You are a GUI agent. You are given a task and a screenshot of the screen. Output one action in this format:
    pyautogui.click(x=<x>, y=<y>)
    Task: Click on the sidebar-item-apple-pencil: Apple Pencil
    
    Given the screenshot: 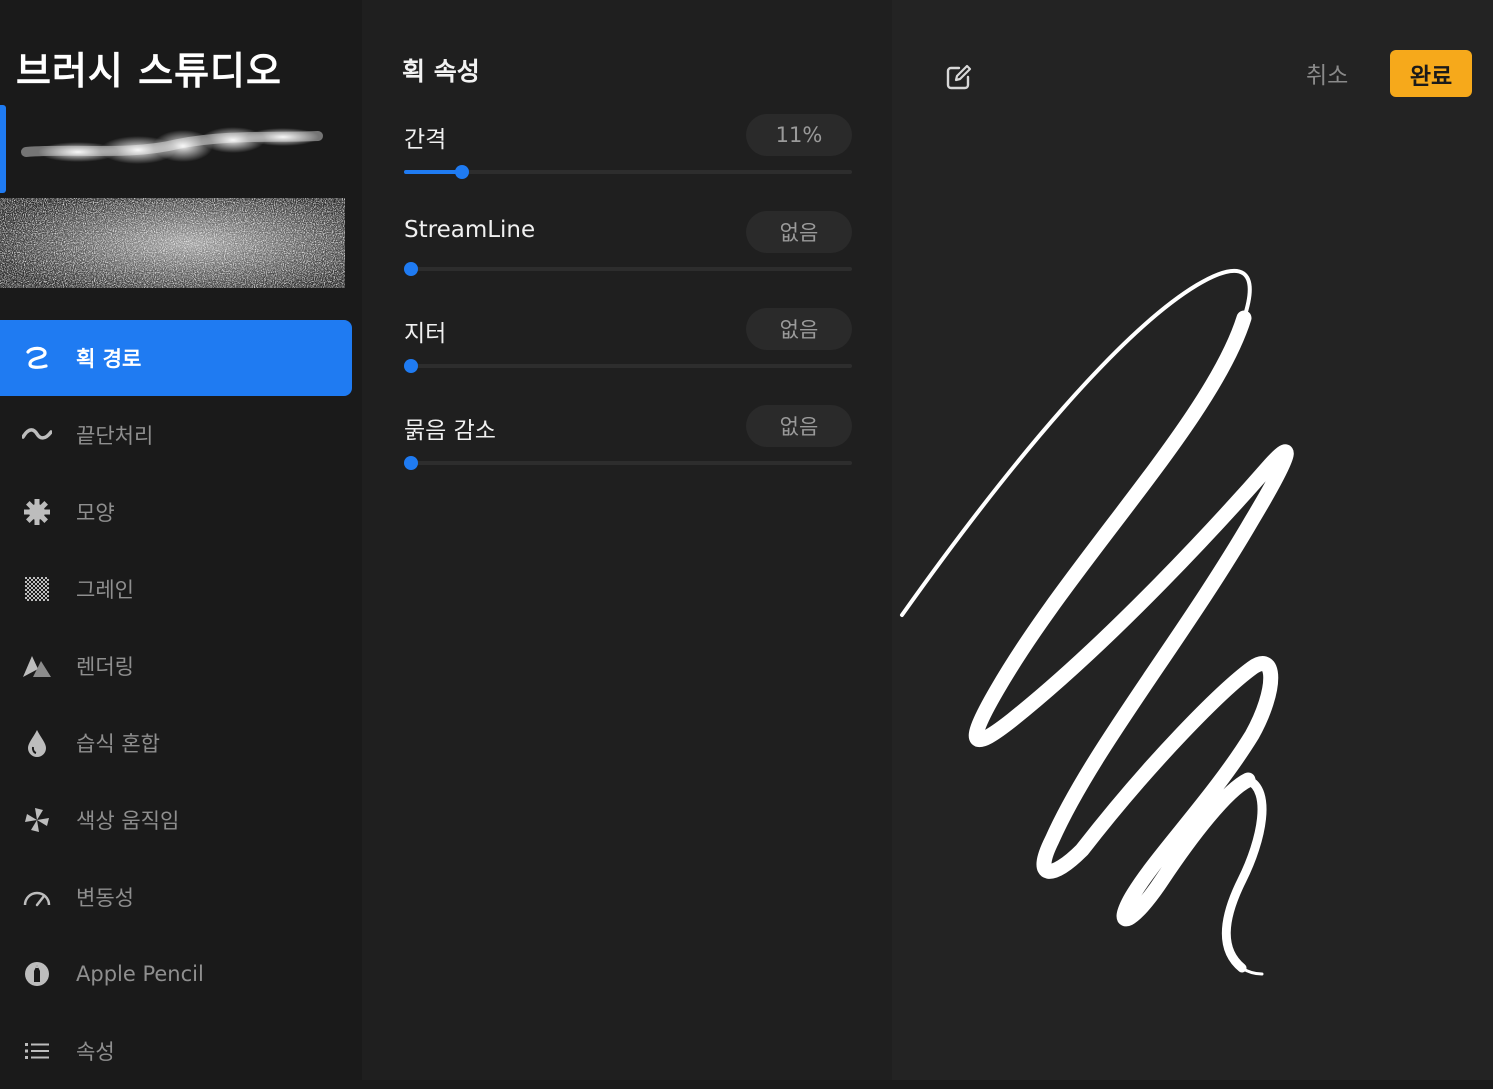 What is the action you would take?
    pyautogui.click(x=181, y=973)
    